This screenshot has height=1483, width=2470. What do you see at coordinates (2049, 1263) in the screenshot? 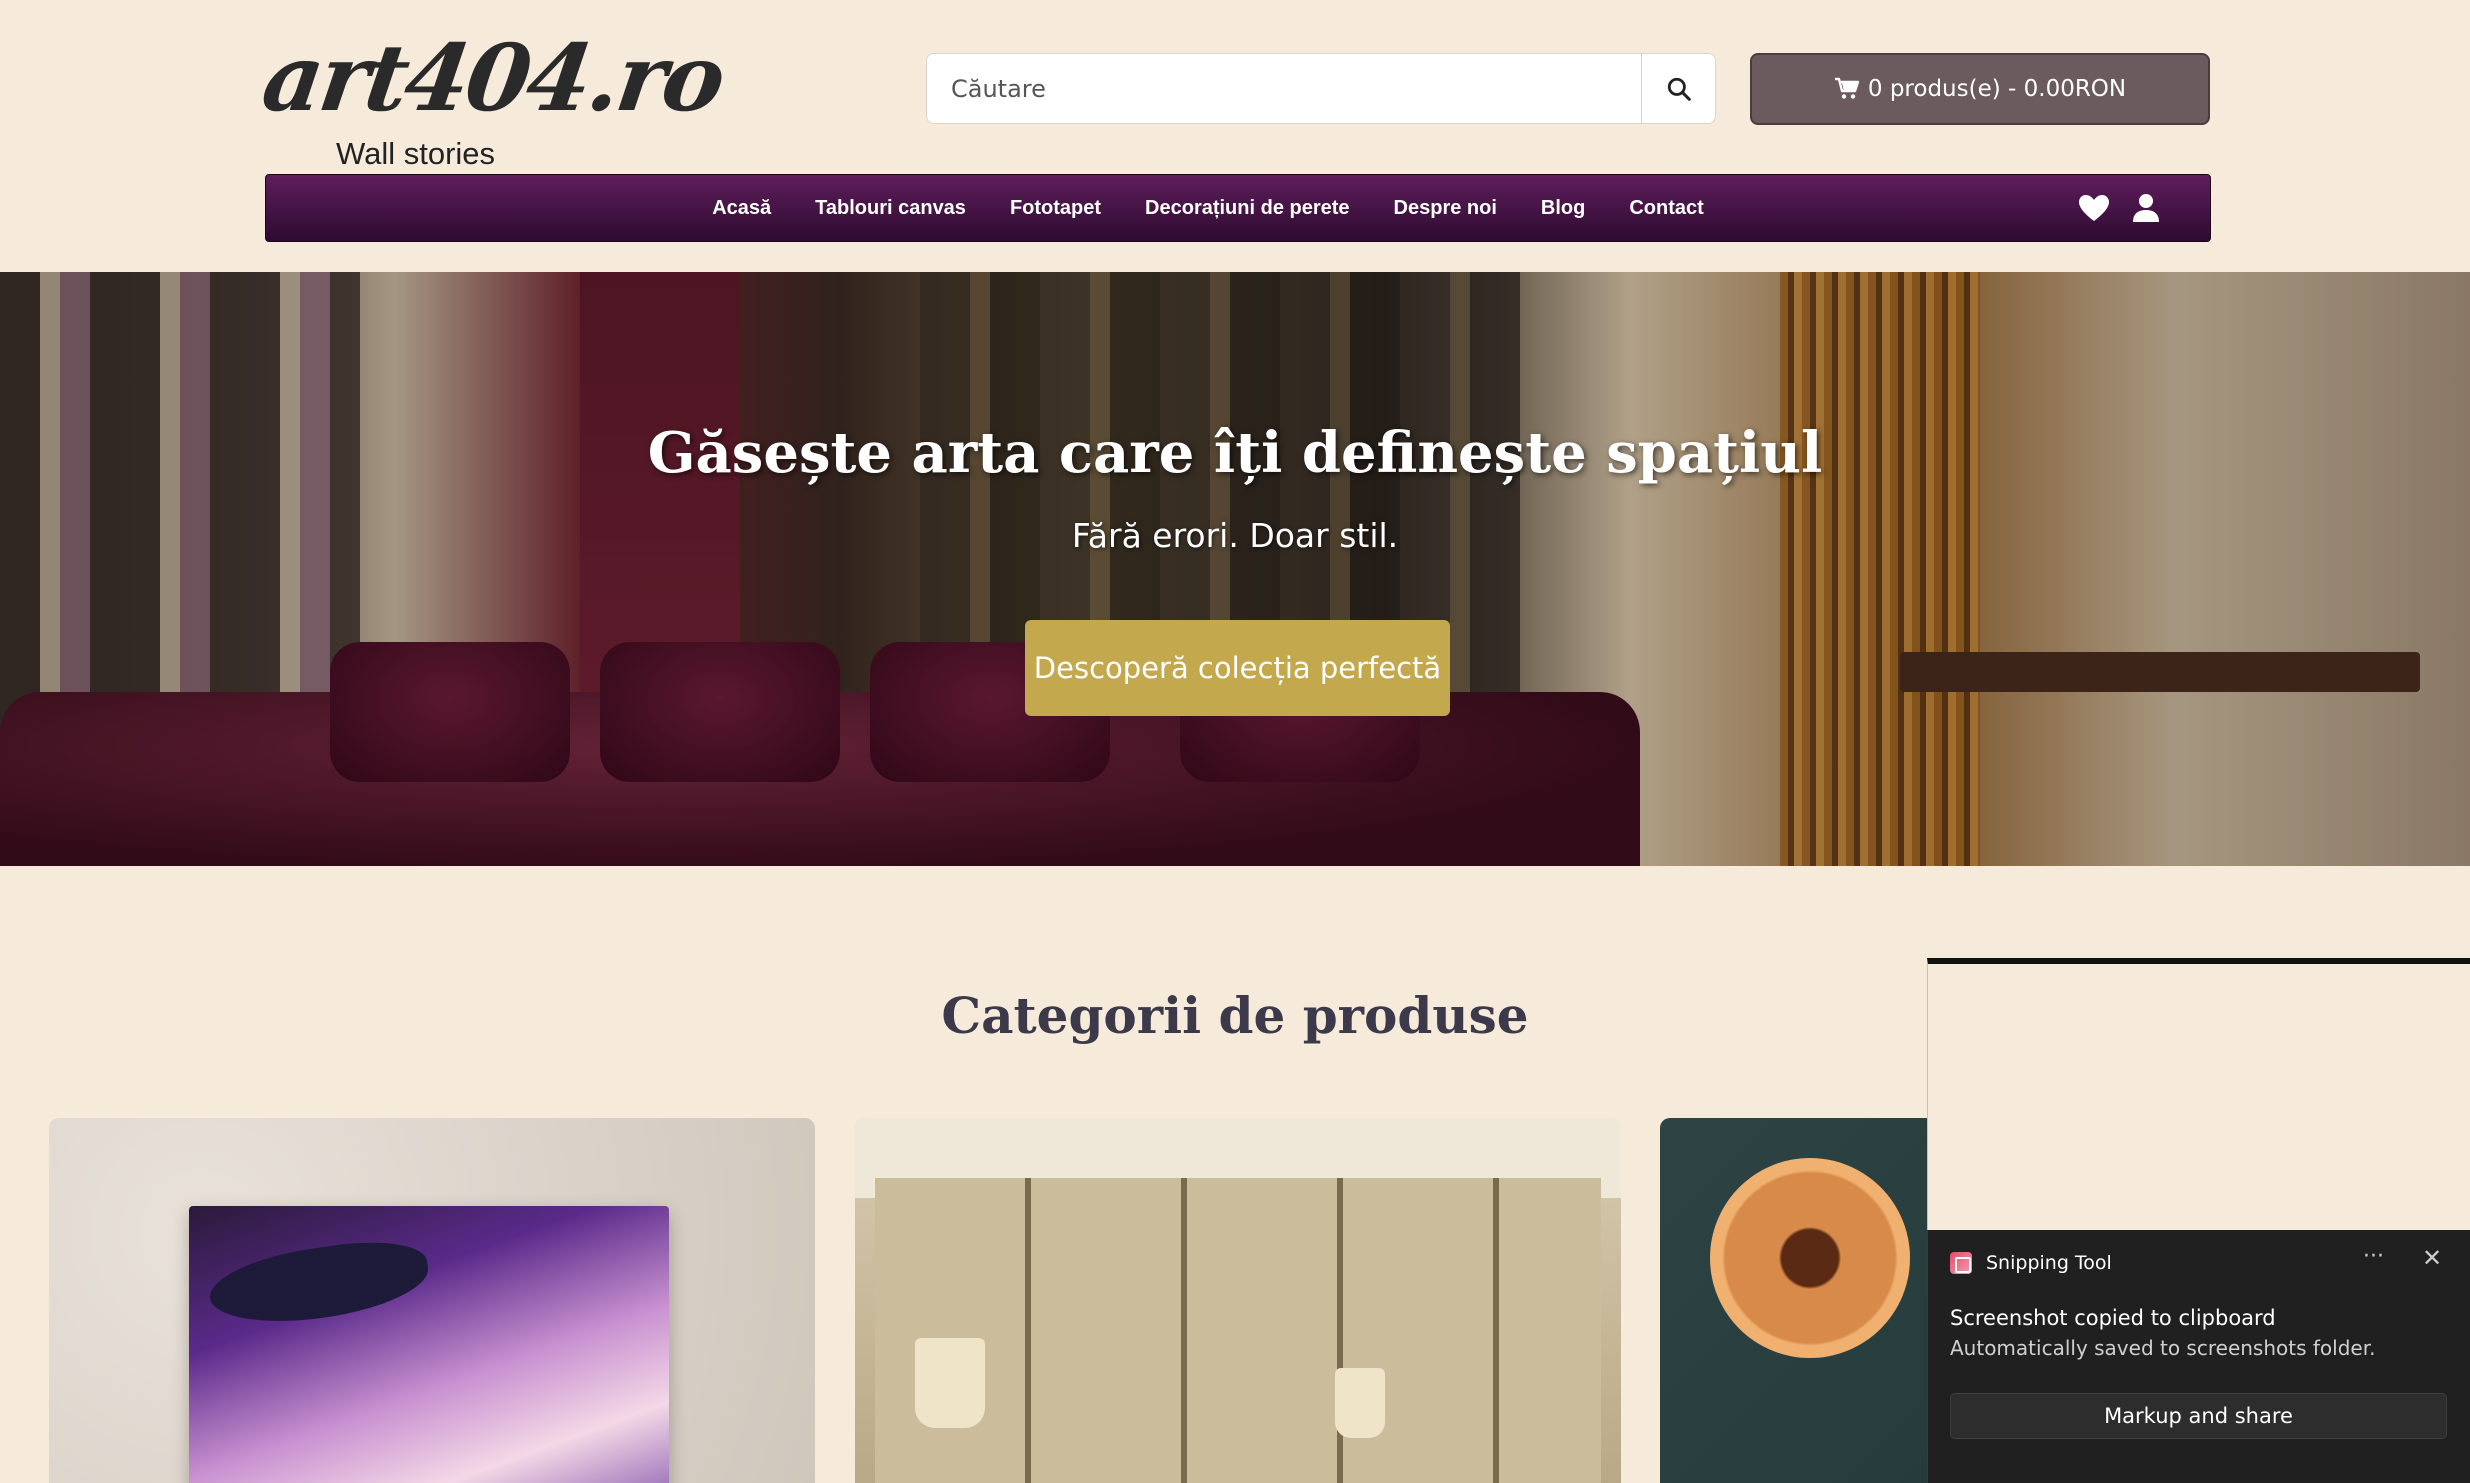
I see `toast-app-name: Snipping Tool` at bounding box center [2049, 1263].